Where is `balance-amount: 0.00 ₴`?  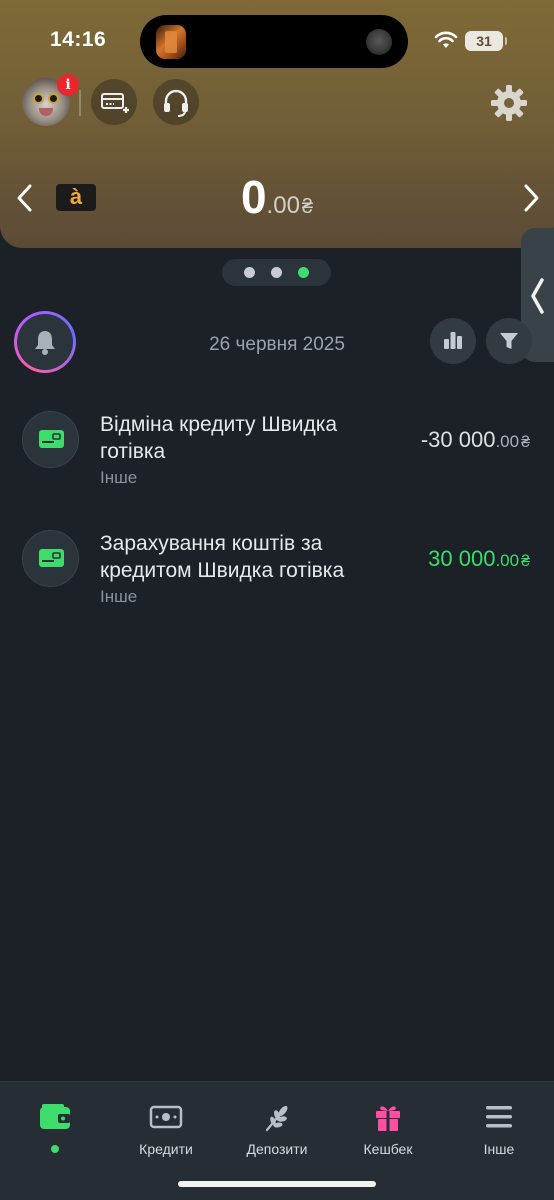
balance-amount: 0.00 ₴ is located at coordinates (277, 197).